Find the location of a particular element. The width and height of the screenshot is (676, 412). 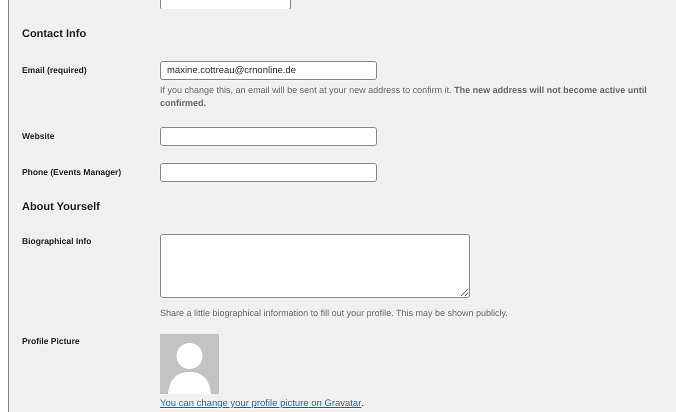

field-label: Biographical Info is located at coordinates (57, 241).